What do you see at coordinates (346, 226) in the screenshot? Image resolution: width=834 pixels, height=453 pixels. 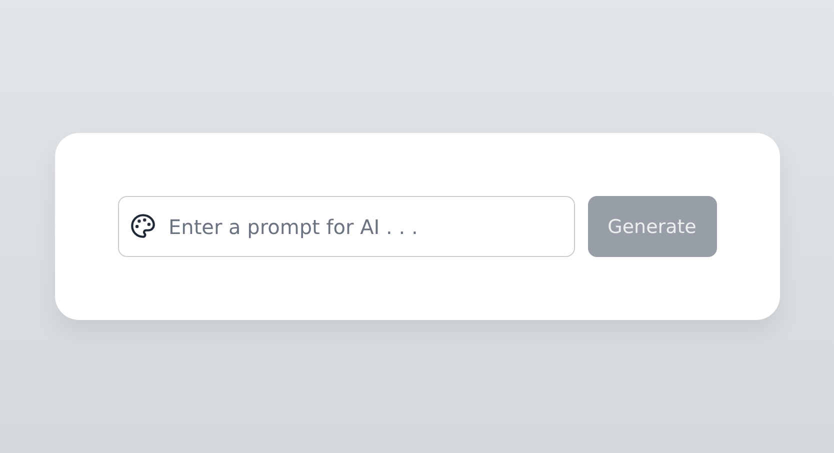 I see `prompt-field: Enter a prompt for AI . . .` at bounding box center [346, 226].